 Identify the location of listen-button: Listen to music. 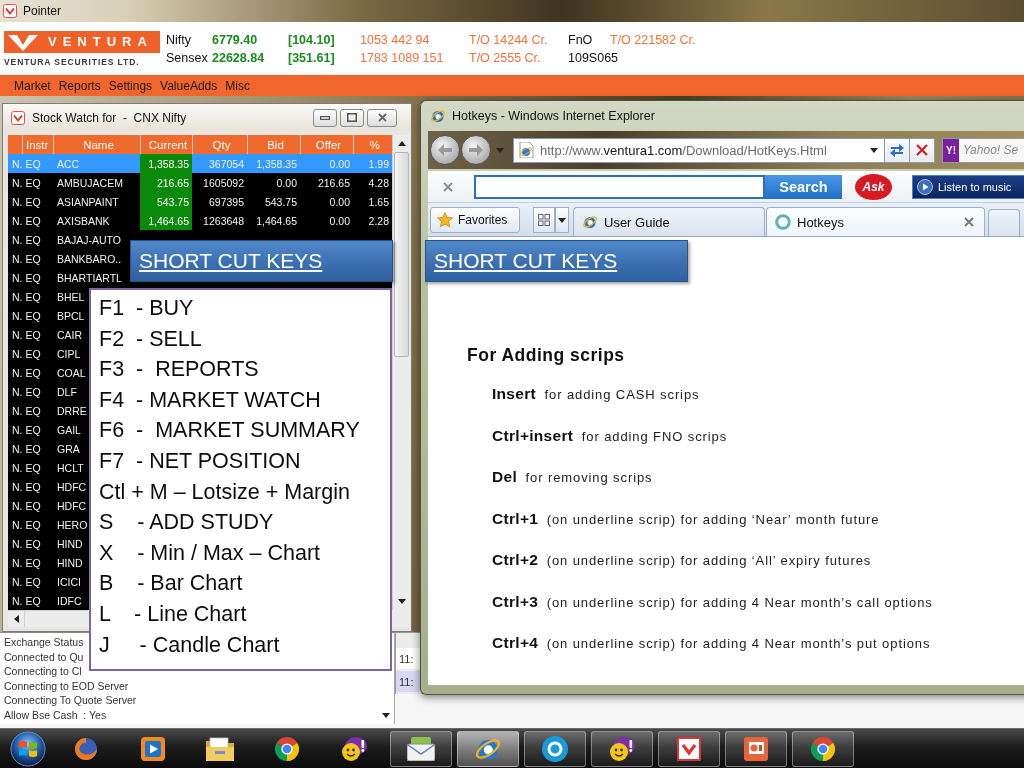
(968, 186).